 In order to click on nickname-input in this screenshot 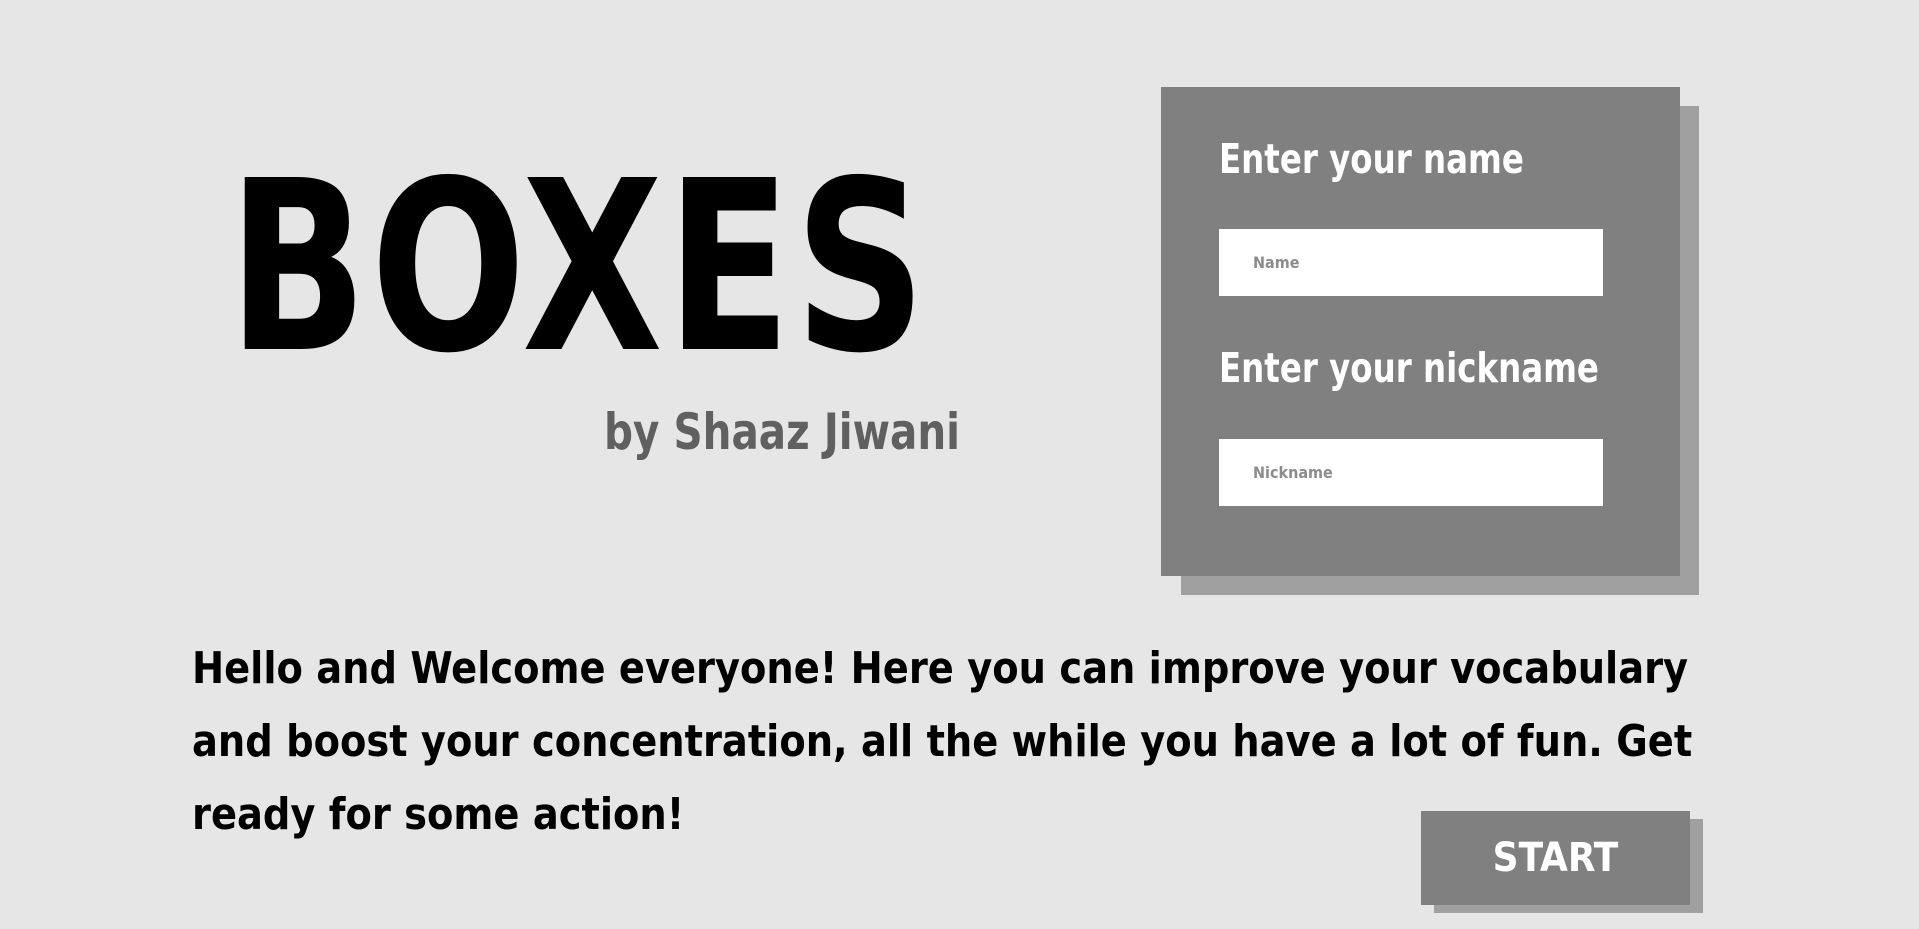, I will do `click(1411, 472)`.